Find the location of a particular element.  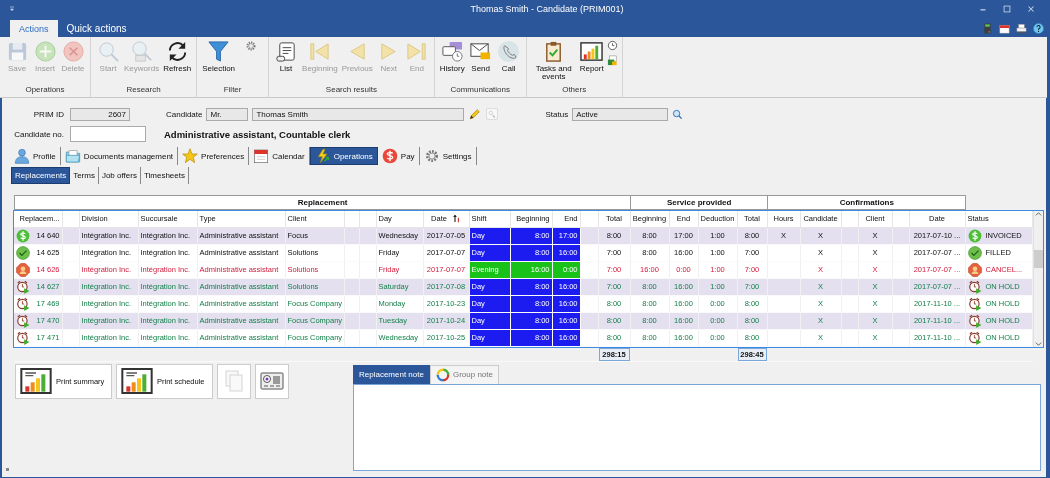

calendar-button is located at coordinates (1004, 28).